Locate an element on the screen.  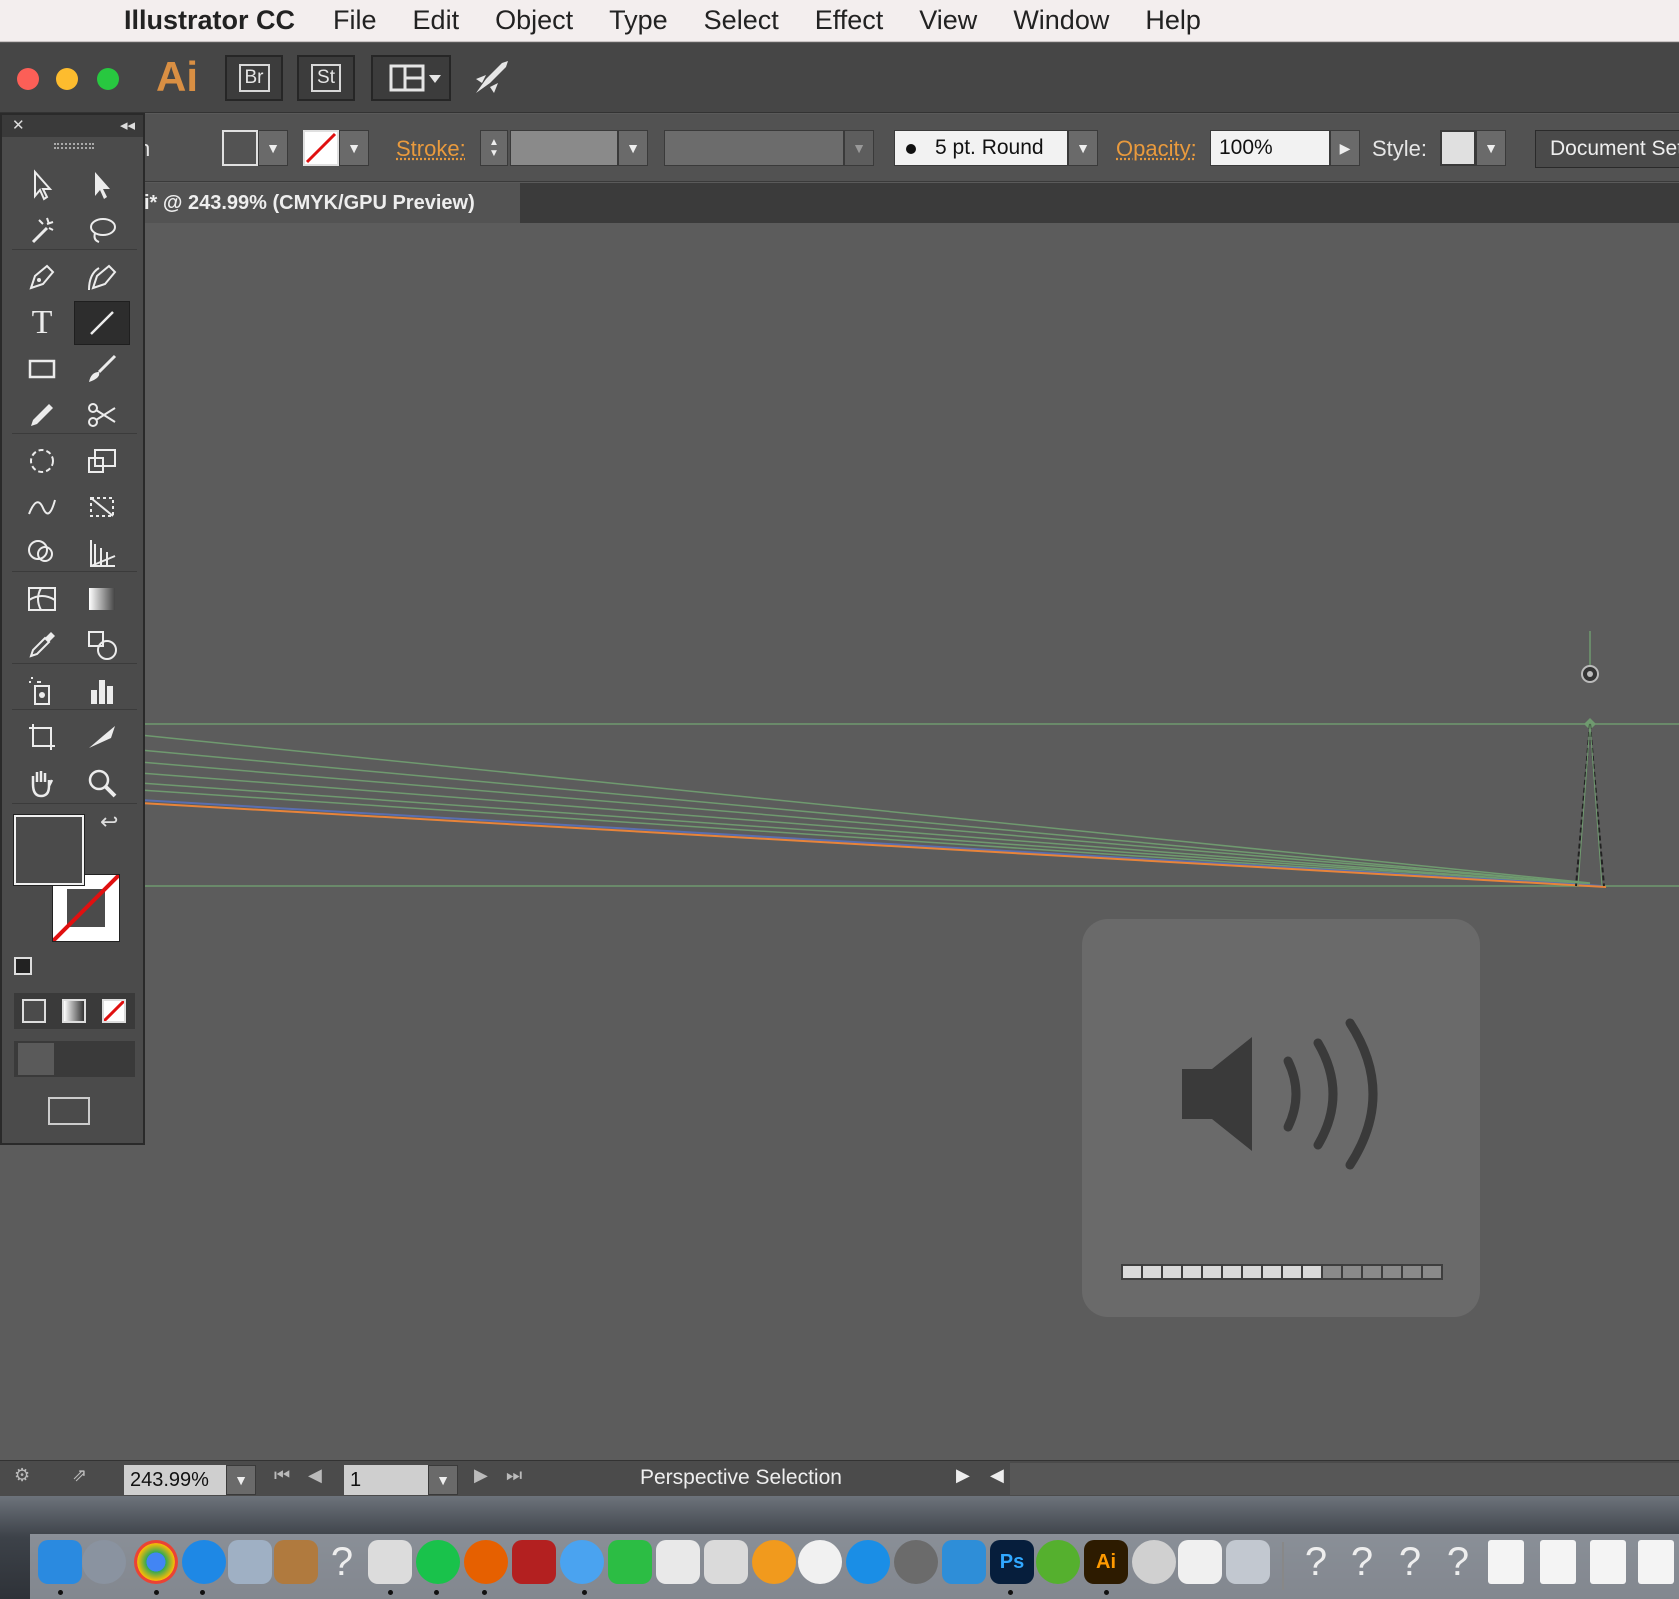
facetime-icon is located at coordinates (630, 1562).